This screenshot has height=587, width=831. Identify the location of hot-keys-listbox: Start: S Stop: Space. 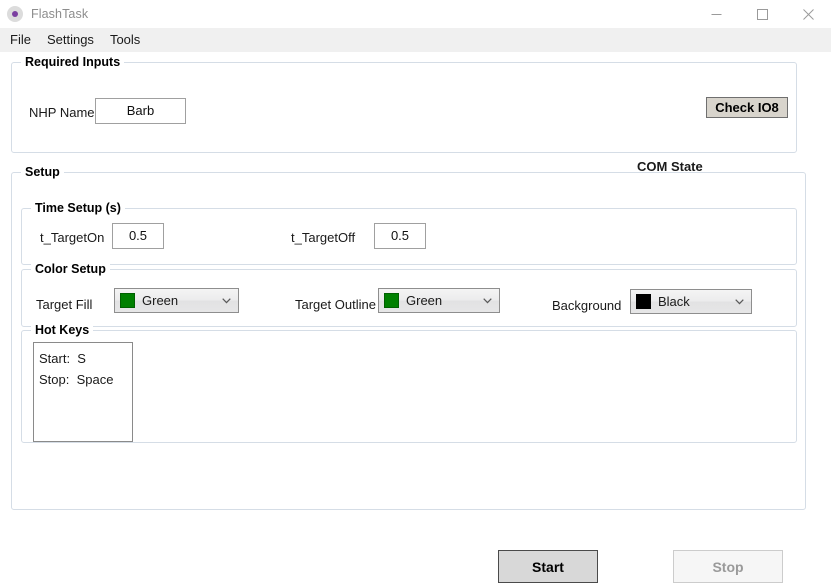
(83, 392).